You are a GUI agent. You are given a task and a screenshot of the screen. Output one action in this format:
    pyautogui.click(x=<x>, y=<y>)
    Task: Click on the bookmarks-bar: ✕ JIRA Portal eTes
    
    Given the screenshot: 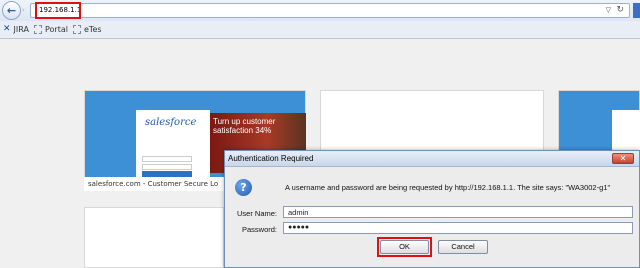 What is the action you would take?
    pyautogui.click(x=320, y=30)
    